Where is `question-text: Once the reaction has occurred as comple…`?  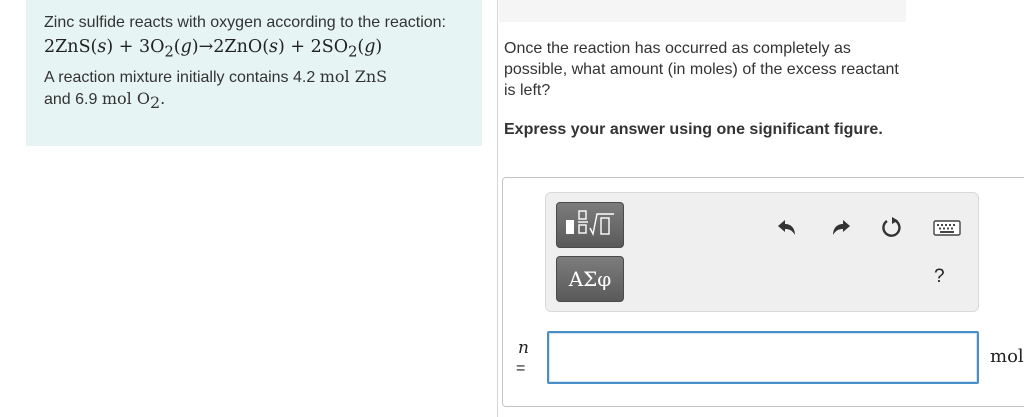
question-text: Once the reaction has occurred as comple… is located at coordinates (701, 69).